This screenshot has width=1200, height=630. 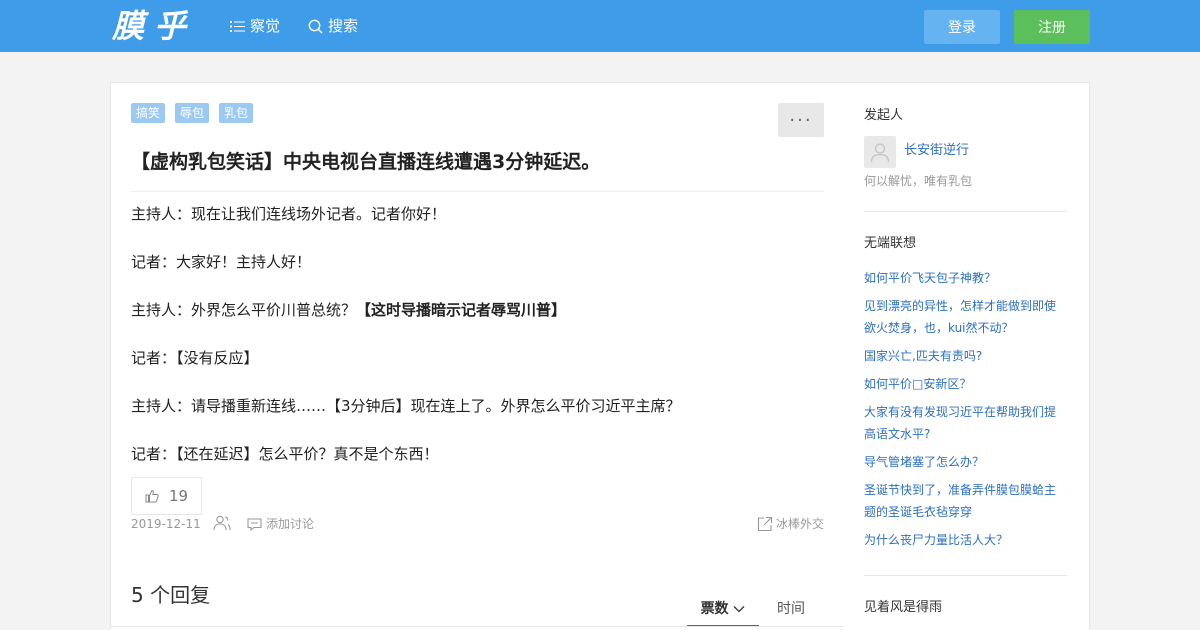 What do you see at coordinates (166, 496) in the screenshot?
I see `upvote-button: 19` at bounding box center [166, 496].